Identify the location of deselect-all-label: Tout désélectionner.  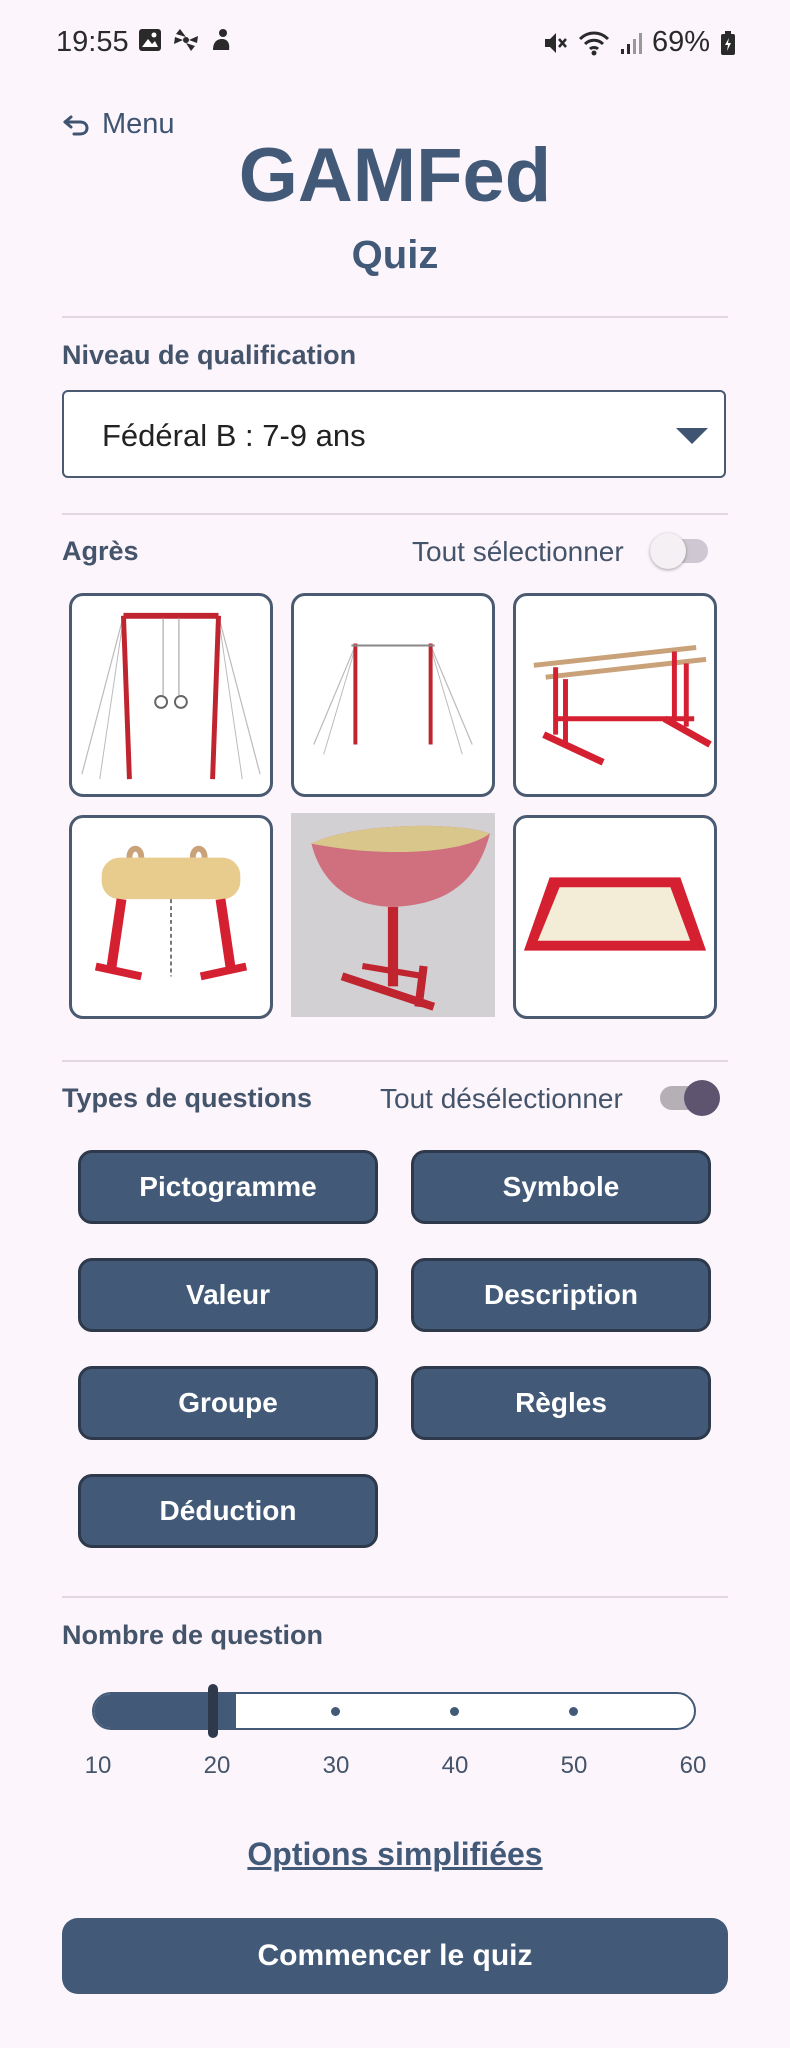
(501, 1098).